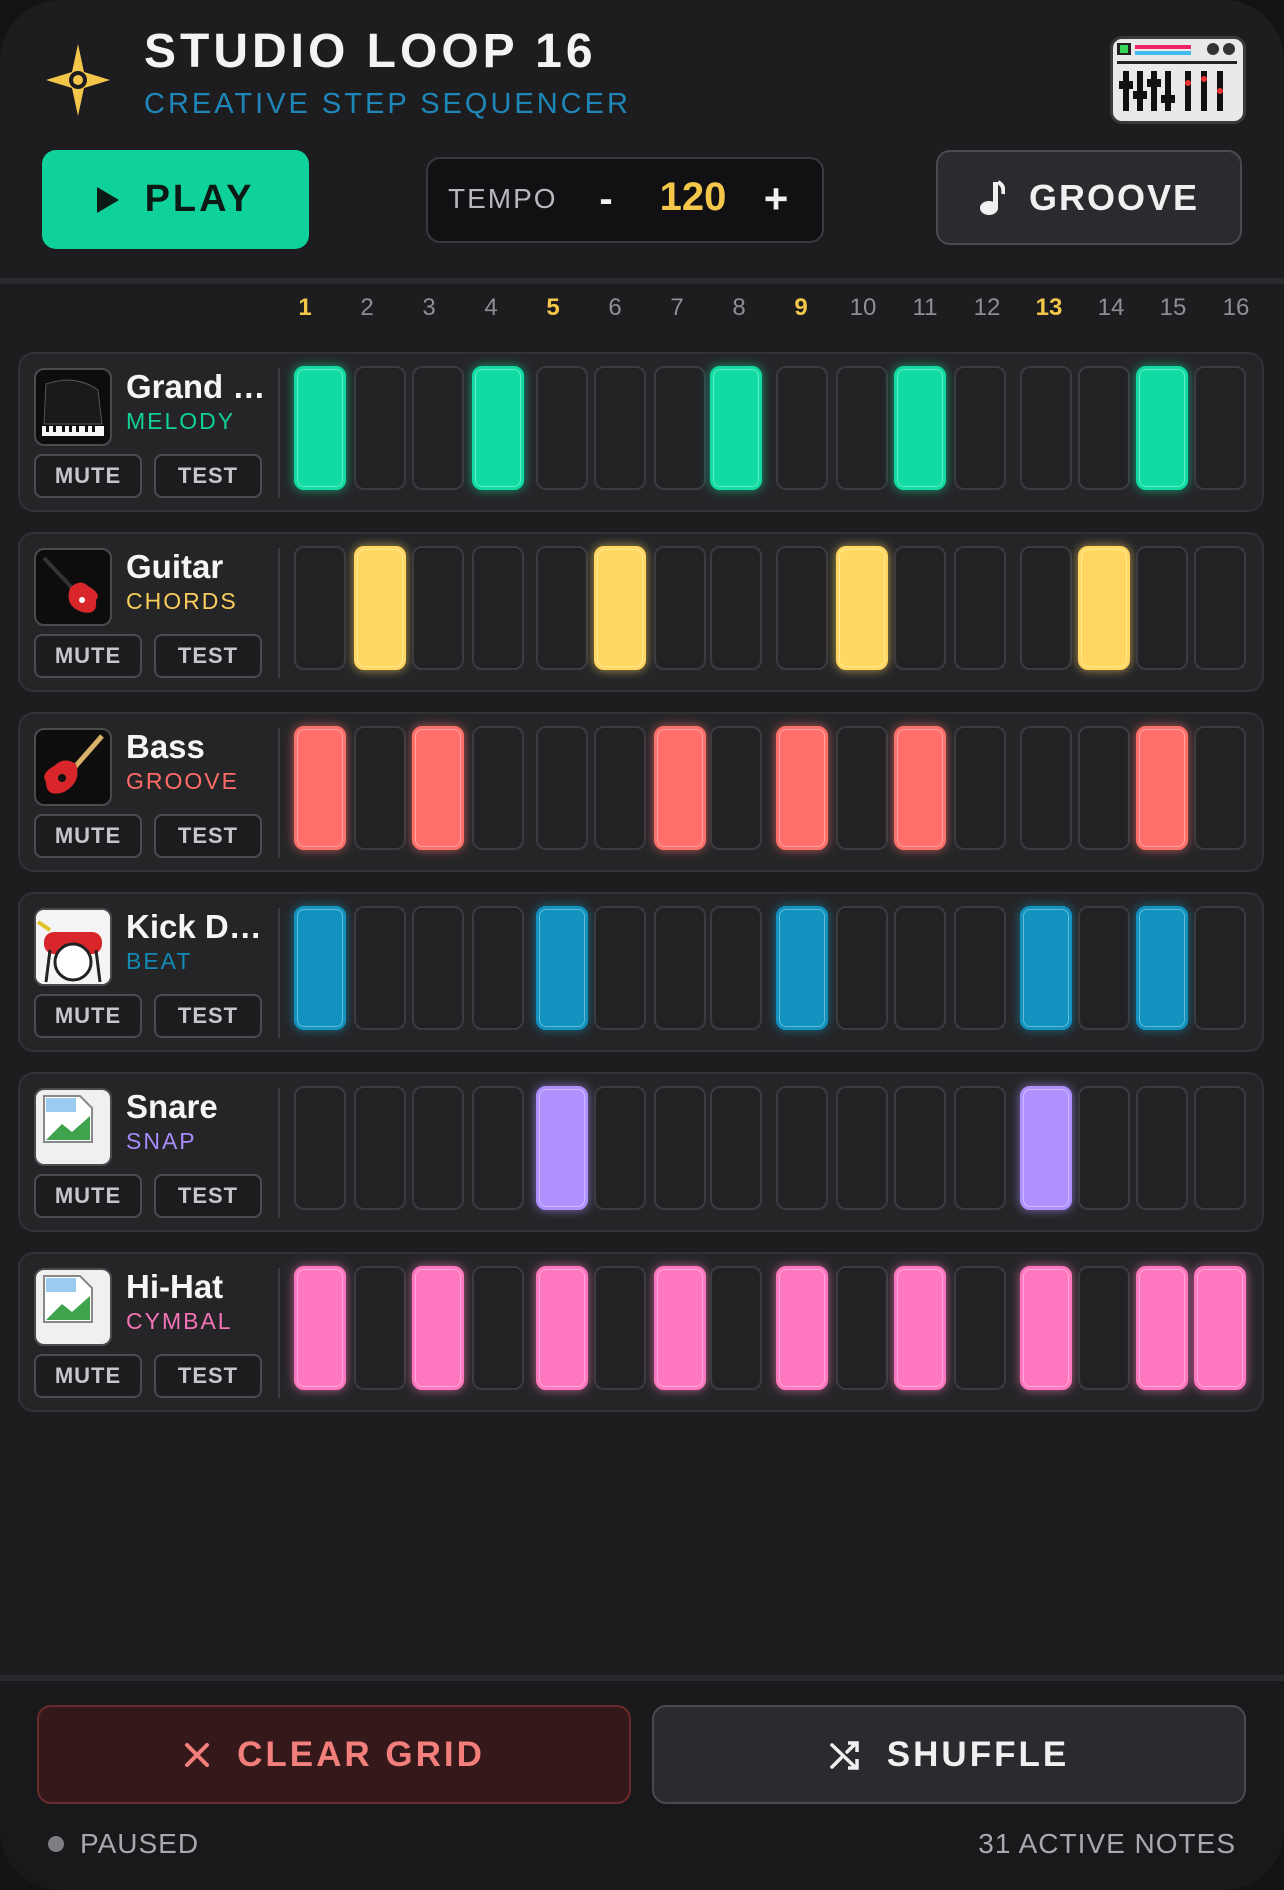  Describe the element at coordinates (334, 1754) in the screenshot. I see `clear-grid-button: CLEAR GRID` at that location.